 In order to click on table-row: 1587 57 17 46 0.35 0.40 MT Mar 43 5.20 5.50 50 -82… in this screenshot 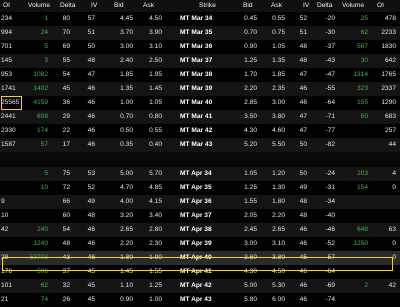, I will do `click(200, 145)`.